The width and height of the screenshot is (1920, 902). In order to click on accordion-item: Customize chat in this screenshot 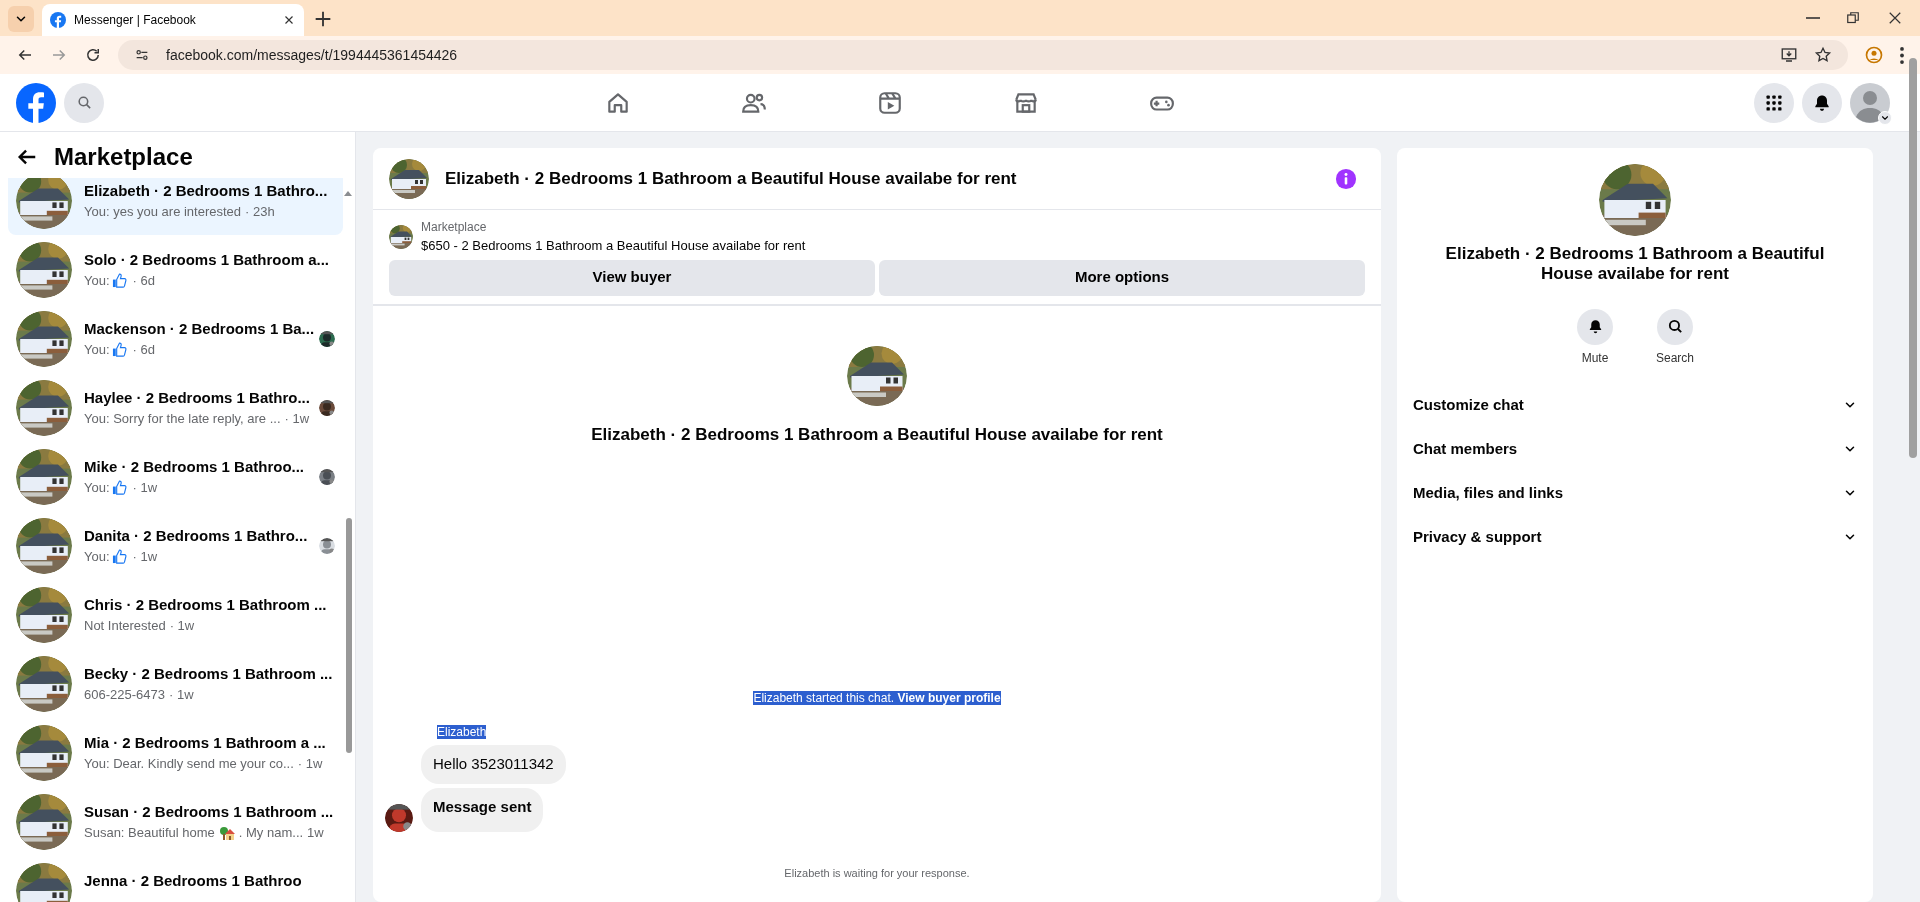, I will do `click(1635, 404)`.